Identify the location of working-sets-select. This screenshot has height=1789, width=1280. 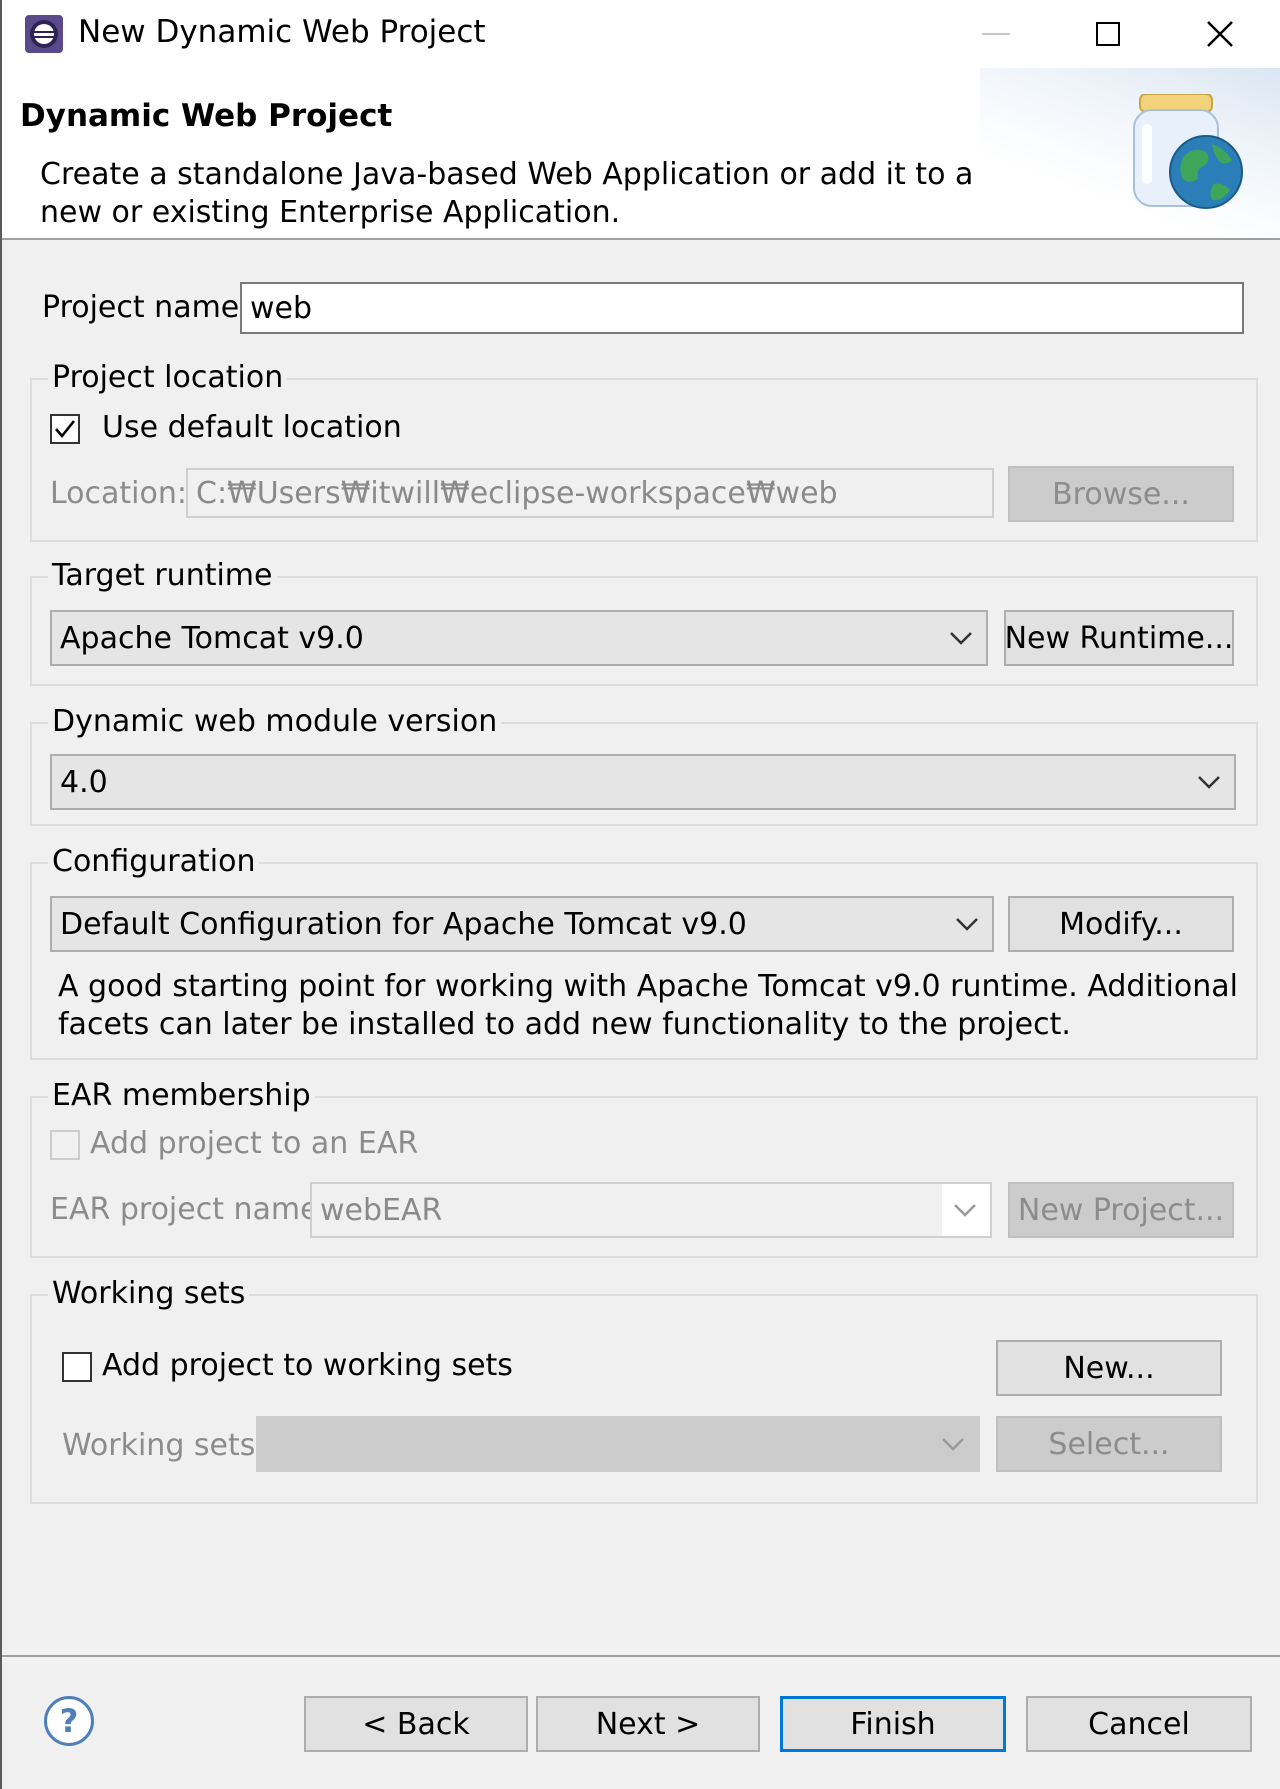
(618, 1444).